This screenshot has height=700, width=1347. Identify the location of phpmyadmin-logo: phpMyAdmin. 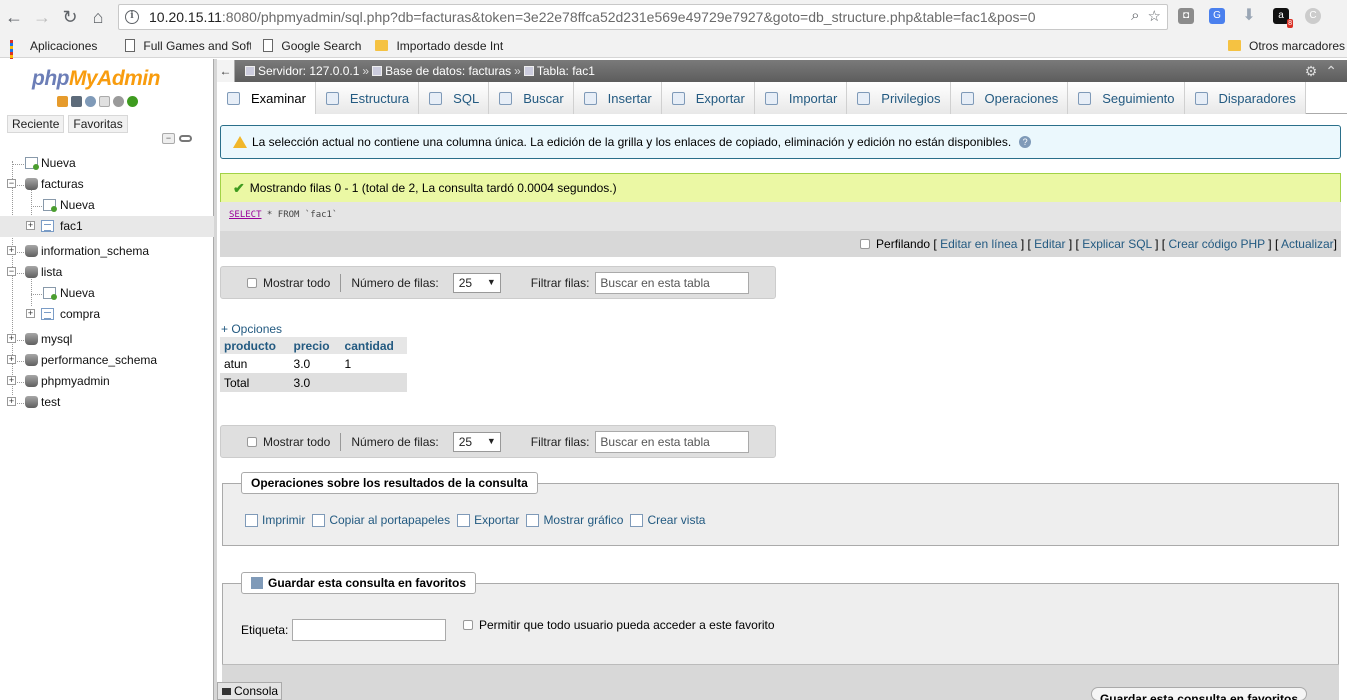
(96, 79).